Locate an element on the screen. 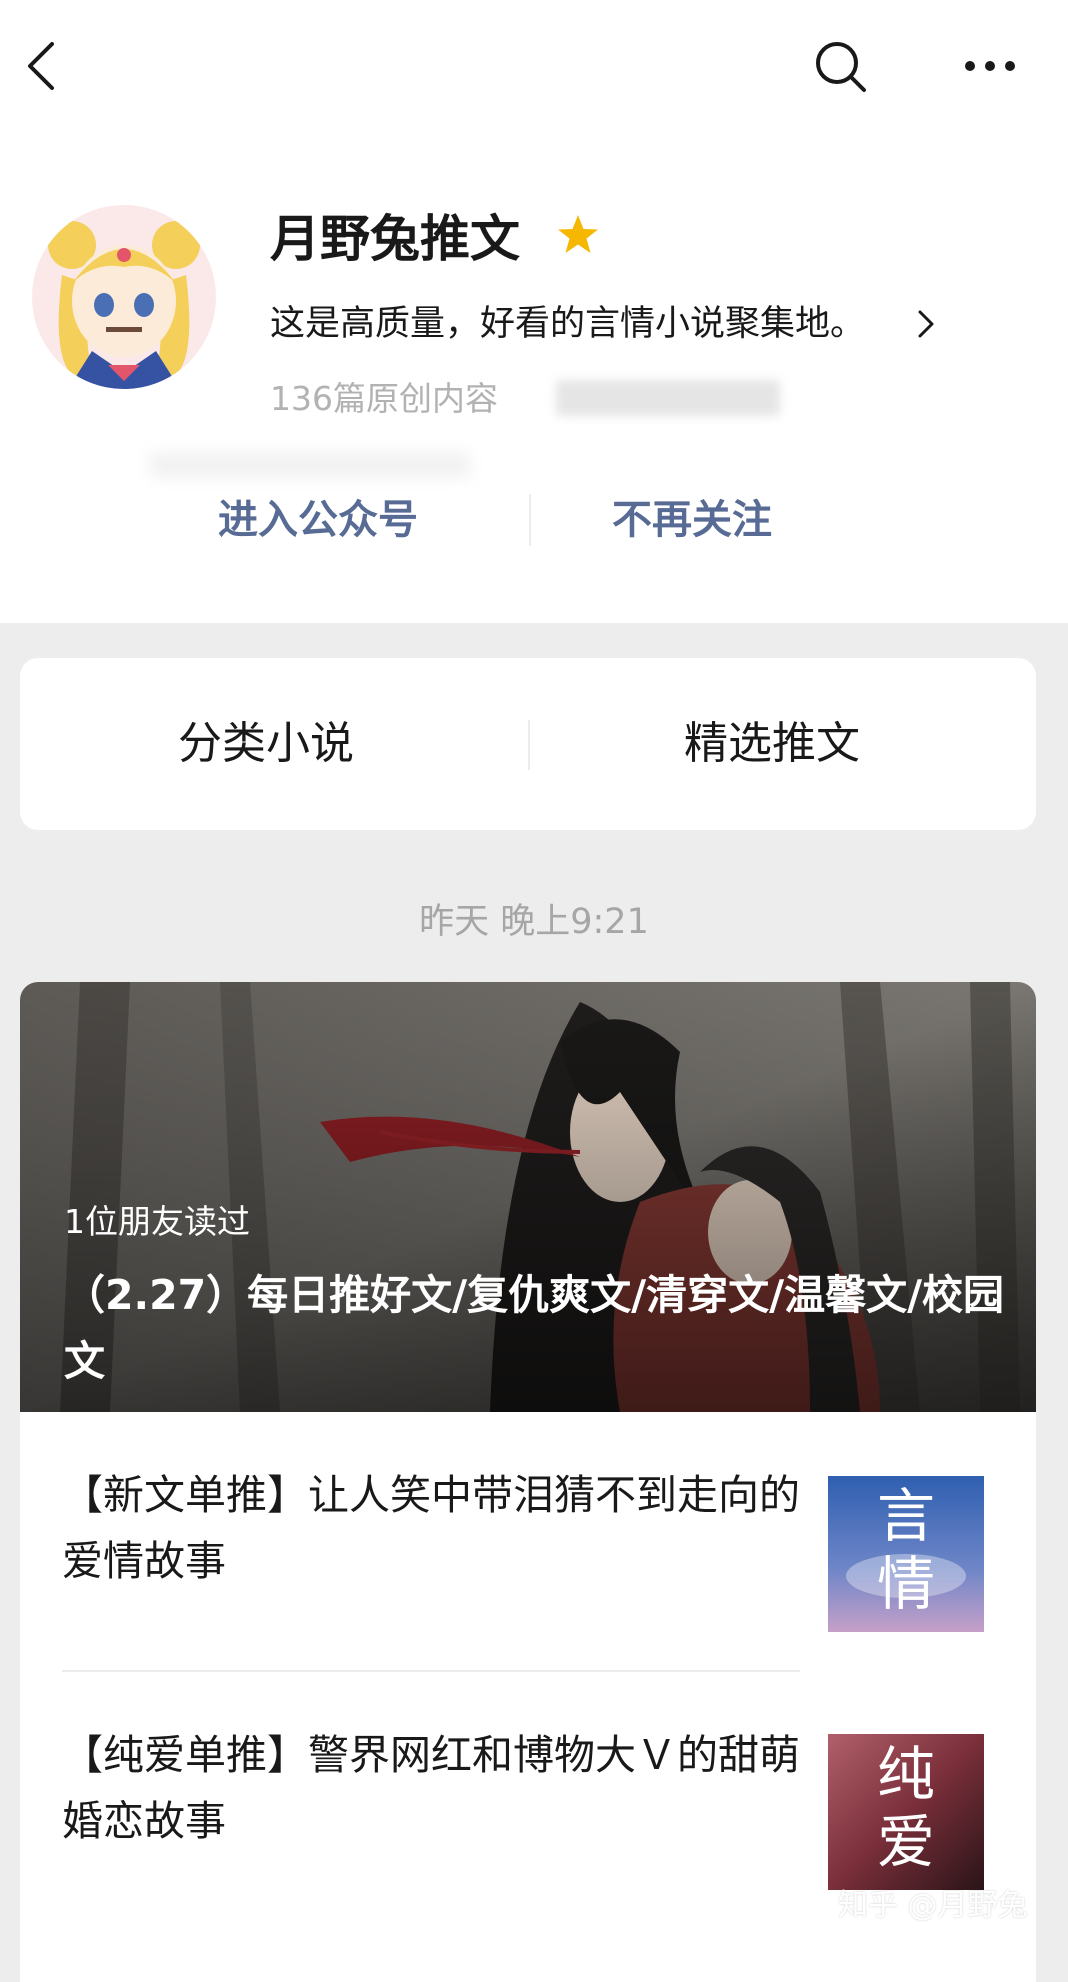 The width and height of the screenshot is (1068, 1982). blurred-info is located at coordinates (668, 398).